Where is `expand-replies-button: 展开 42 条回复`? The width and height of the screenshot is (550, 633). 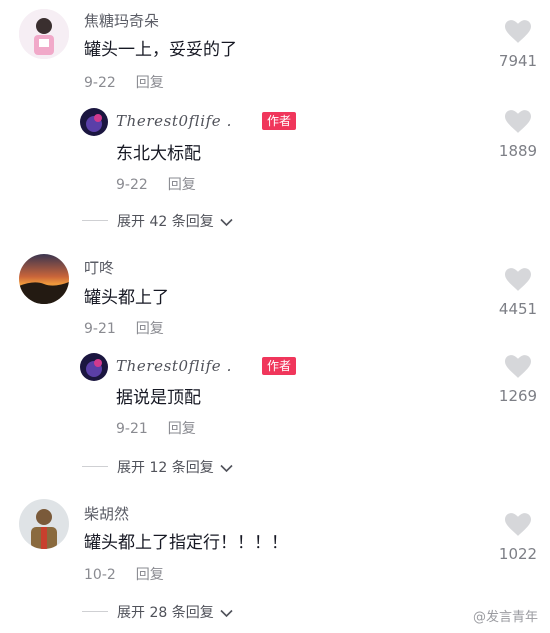
expand-replies-button: 展开 42 条回复 is located at coordinates (175, 221).